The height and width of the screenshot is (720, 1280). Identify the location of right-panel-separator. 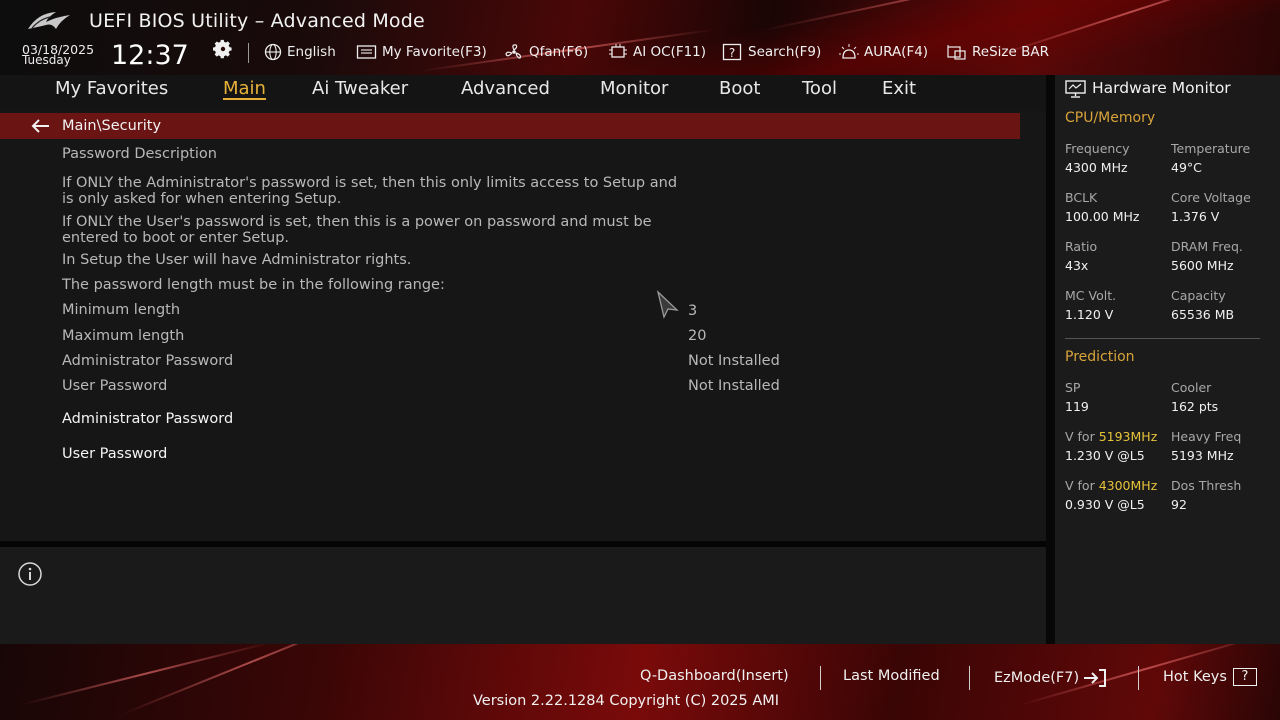
(1050, 359).